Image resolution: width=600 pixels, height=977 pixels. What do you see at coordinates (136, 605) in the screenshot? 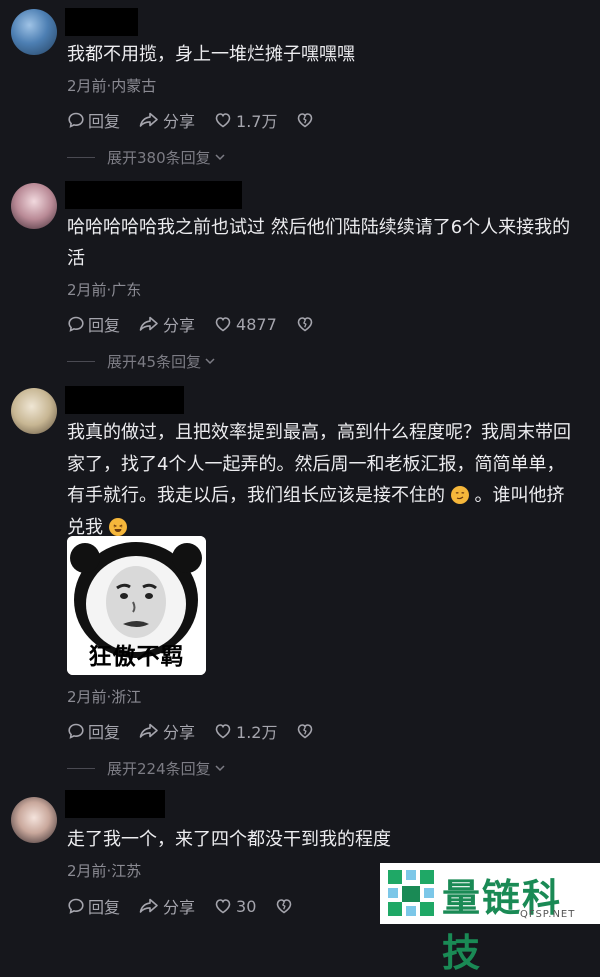
I see `panda-meme-sticker: 狂傲不羁` at bounding box center [136, 605].